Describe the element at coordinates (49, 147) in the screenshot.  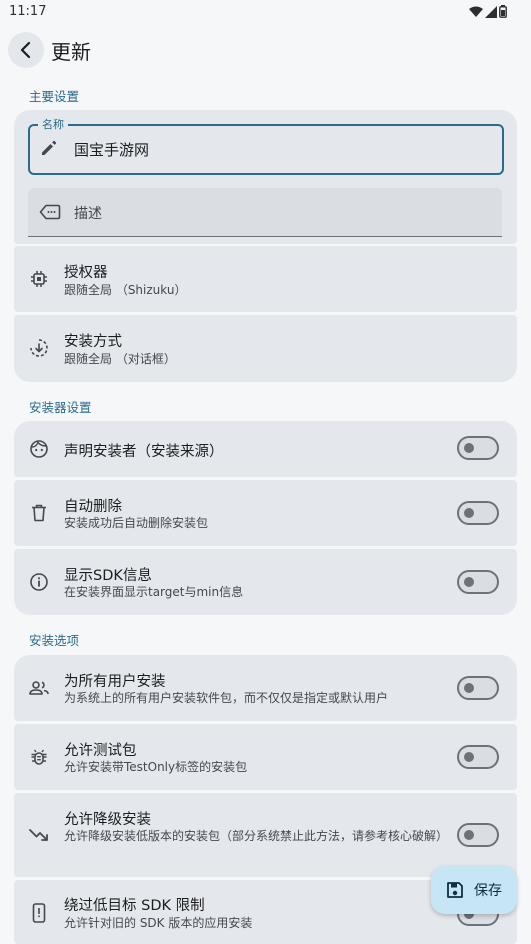
I see `edit-pencil-icon` at that location.